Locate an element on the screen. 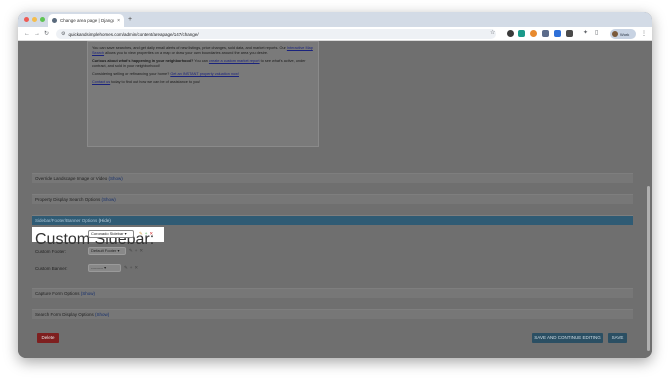  custom-banner-select: --------- ▾ is located at coordinates (104, 268).